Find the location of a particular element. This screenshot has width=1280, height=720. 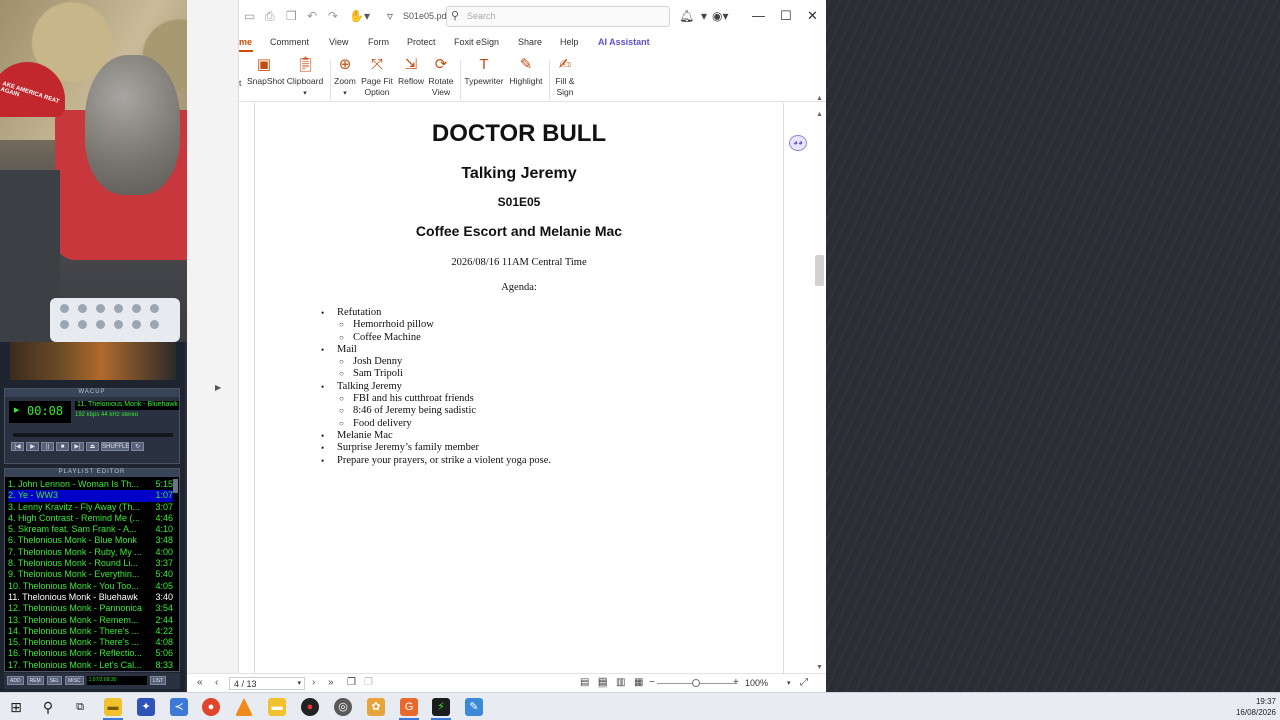

tab-view: View is located at coordinates (338, 42).